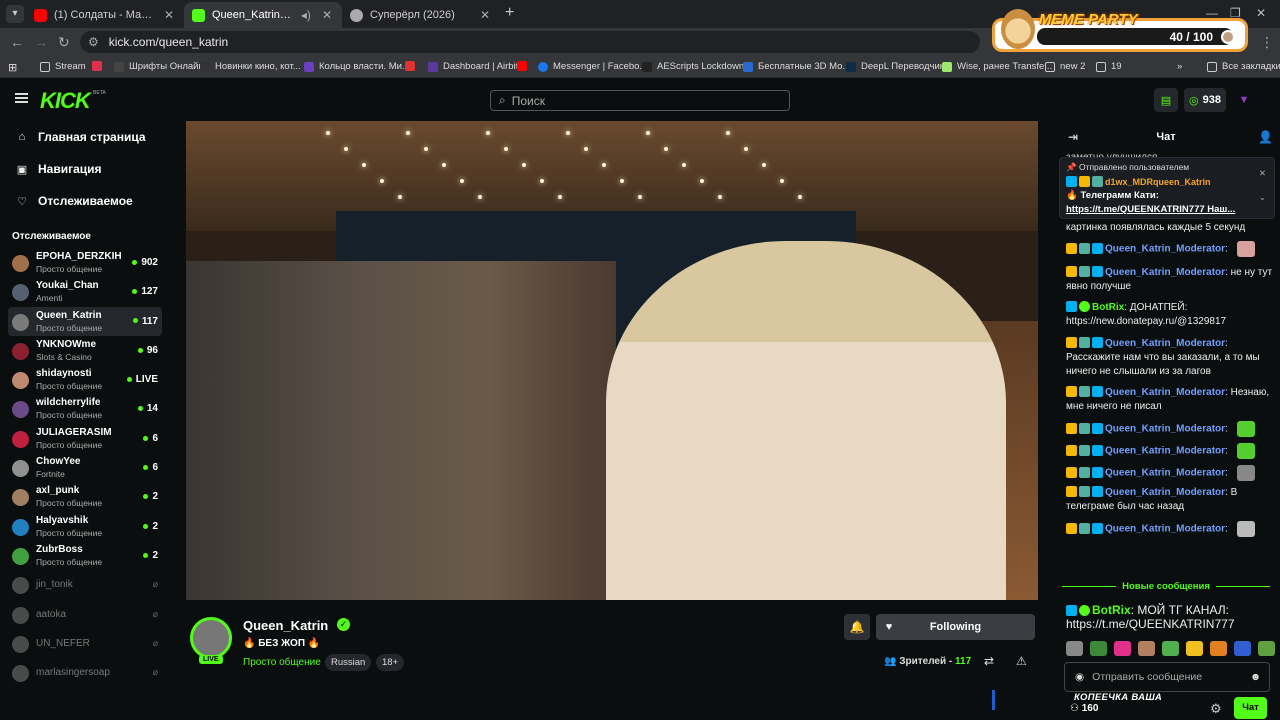  Describe the element at coordinates (85, 262) in the screenshot. I see `sidebar-channel: EPOHA_DERZKIH Просто общение 902` at that location.